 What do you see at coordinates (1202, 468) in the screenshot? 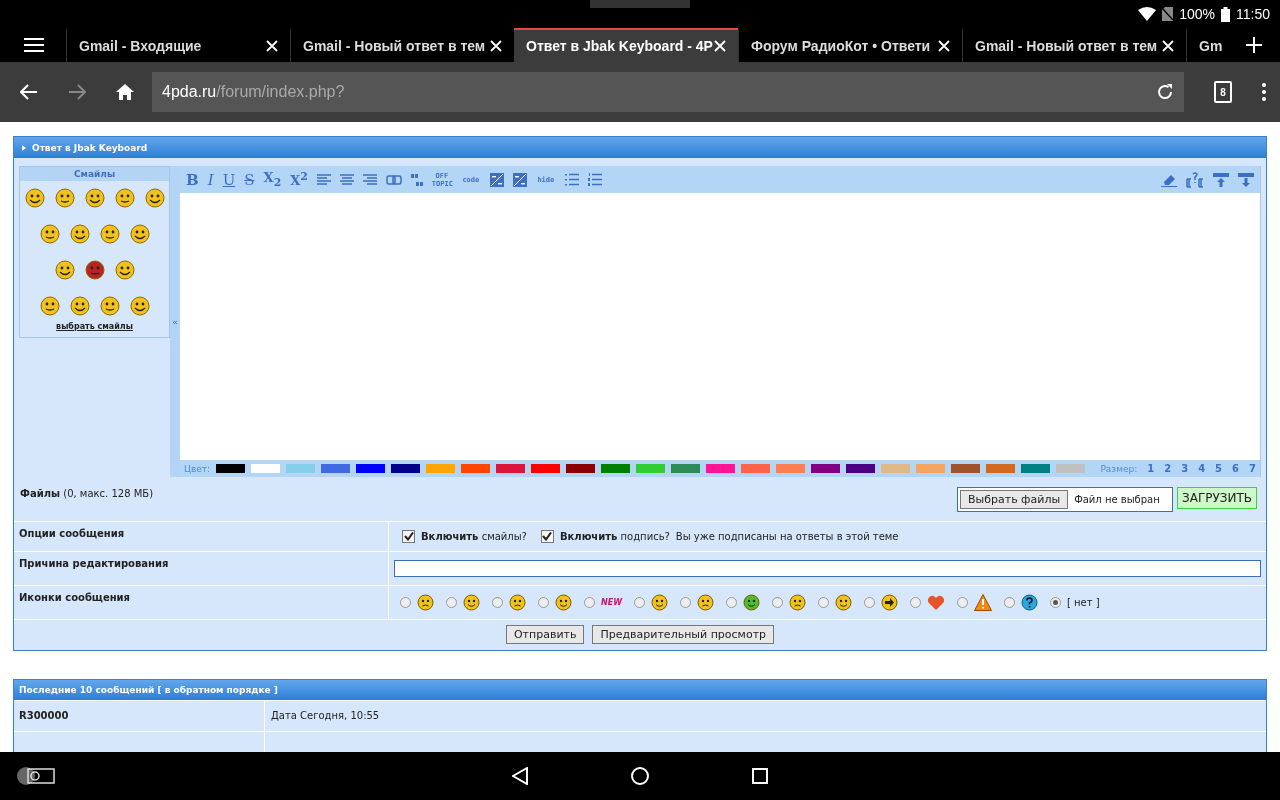
I see `size-link: 4` at bounding box center [1202, 468].